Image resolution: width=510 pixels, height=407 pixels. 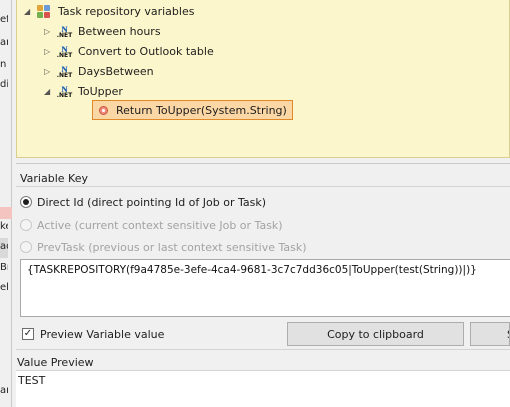 What do you see at coordinates (263, 388) in the screenshot?
I see `value-preview-box: TEST` at bounding box center [263, 388].